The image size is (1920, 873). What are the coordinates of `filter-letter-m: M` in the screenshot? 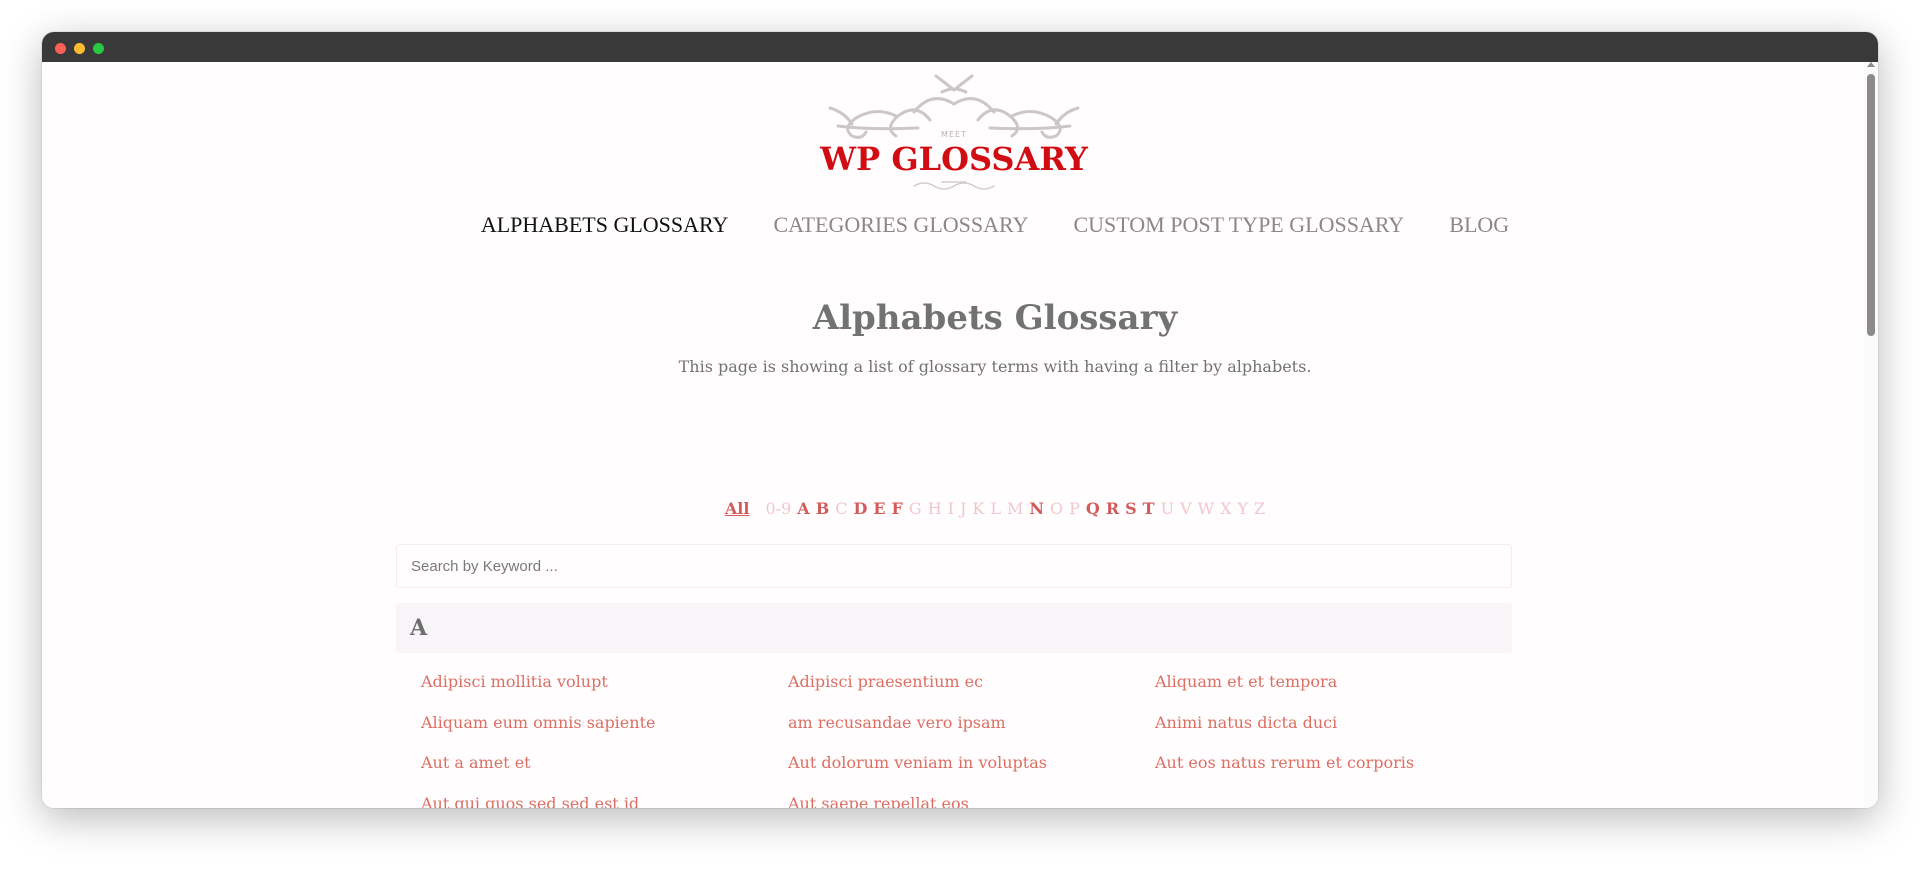 It's located at (1015, 508).